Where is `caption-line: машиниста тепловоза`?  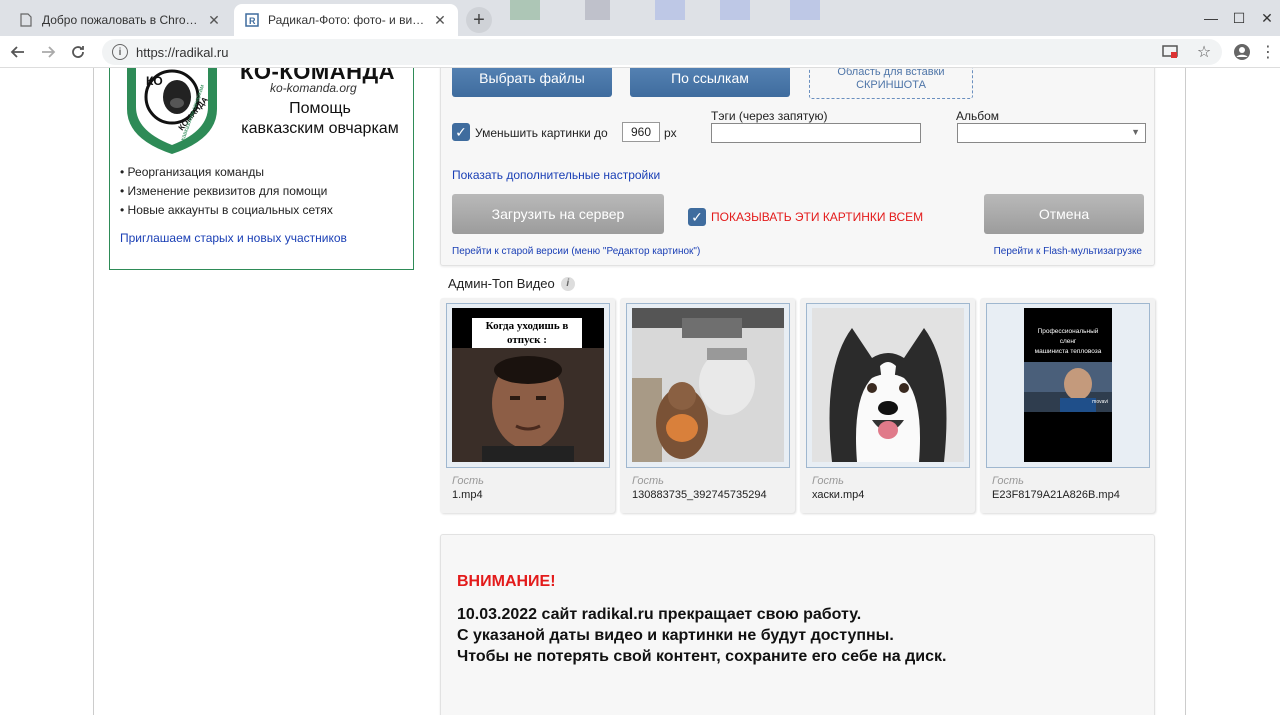 caption-line: машиниста тепловоза is located at coordinates (1068, 351).